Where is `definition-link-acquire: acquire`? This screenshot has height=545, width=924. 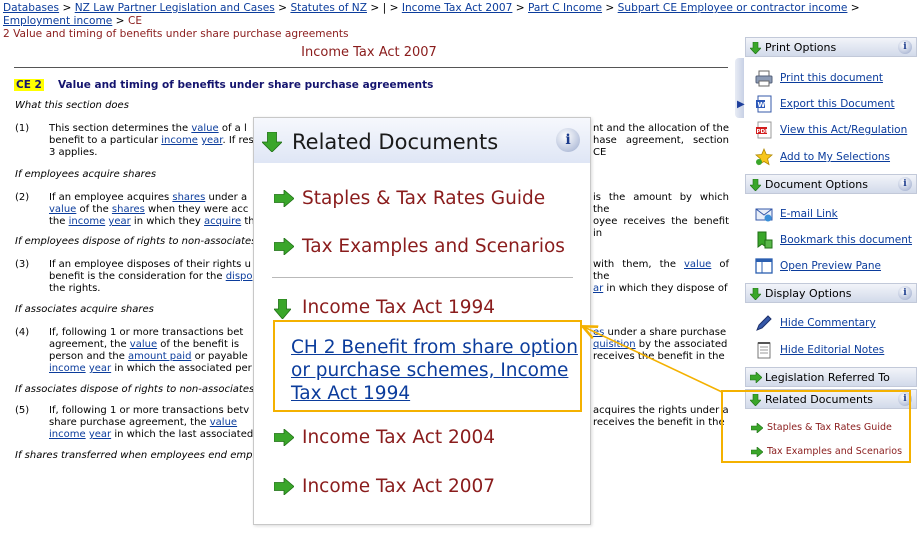 definition-link-acquire: acquire is located at coordinates (222, 221).